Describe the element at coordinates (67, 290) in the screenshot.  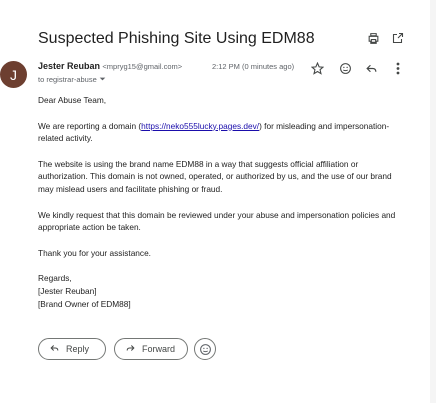
I see `signature-name: [Jester Reuban]` at that location.